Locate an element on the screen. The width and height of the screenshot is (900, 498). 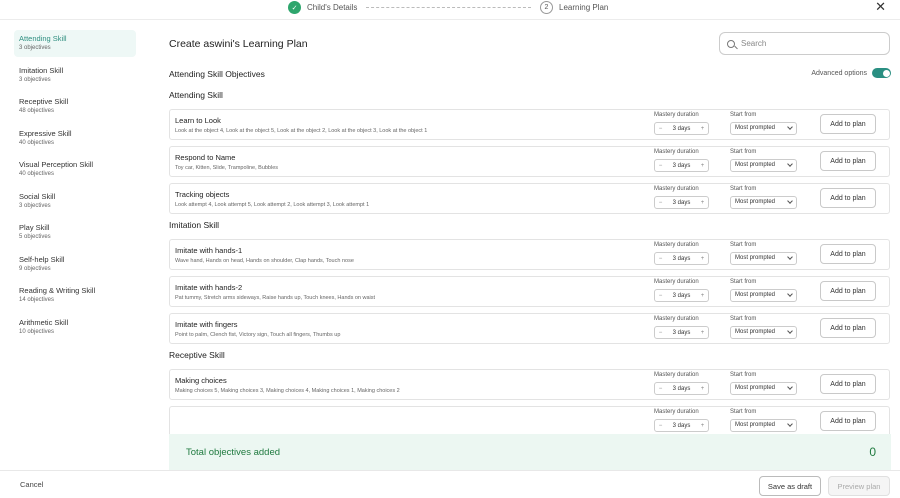
sidebar-item: Visual Perception Skill 40 objectives is located at coordinates (75, 169).